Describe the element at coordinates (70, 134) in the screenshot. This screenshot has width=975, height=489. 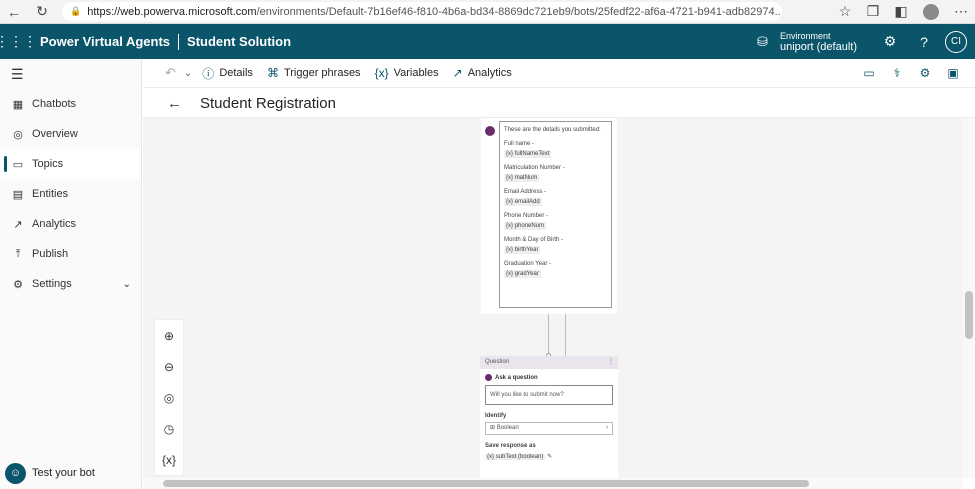
I see `sidebar-item-overview: ◎ Overview` at that location.